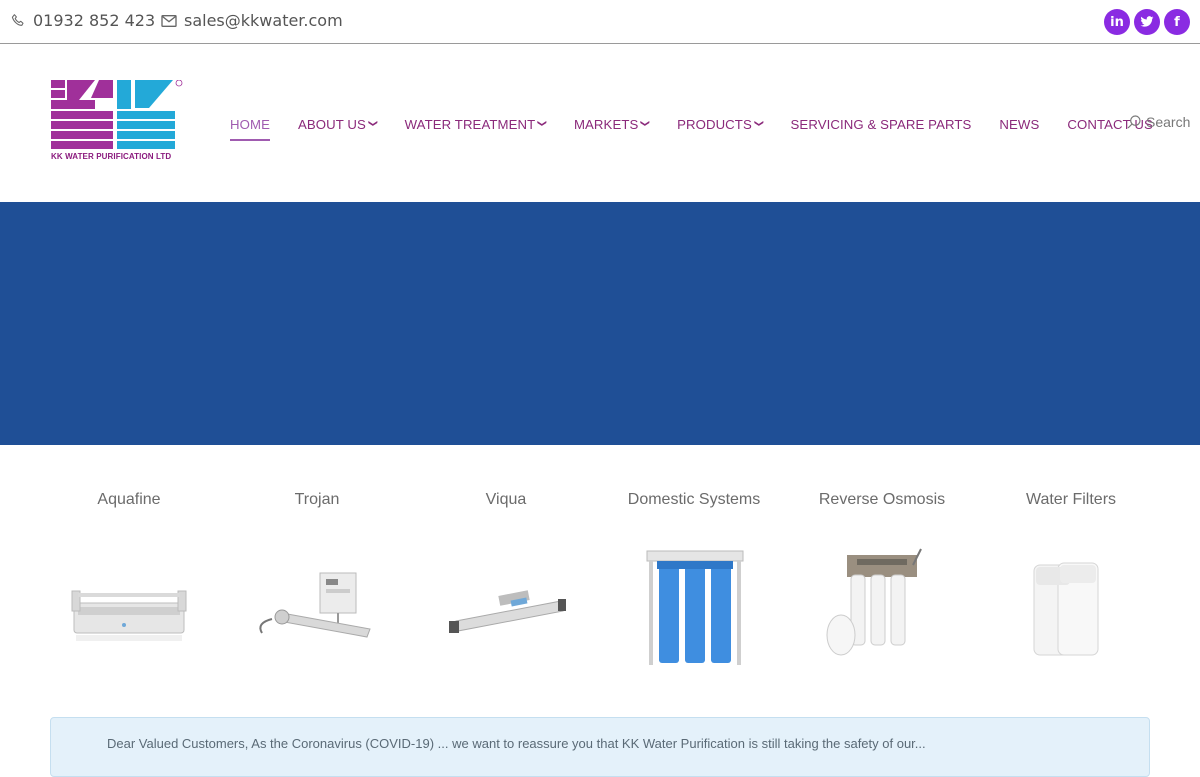 Image resolution: width=1200 pixels, height=777 pixels. I want to click on linkedin-icon: in, so click(1117, 22).